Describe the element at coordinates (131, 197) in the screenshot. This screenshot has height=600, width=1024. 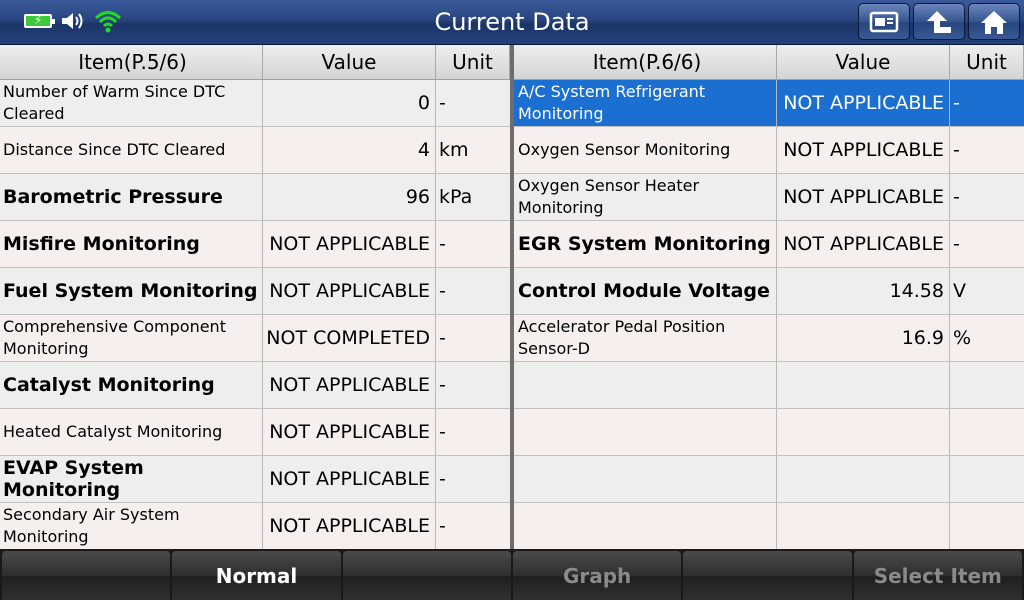
I see `row-item: Barometric Pressure` at that location.